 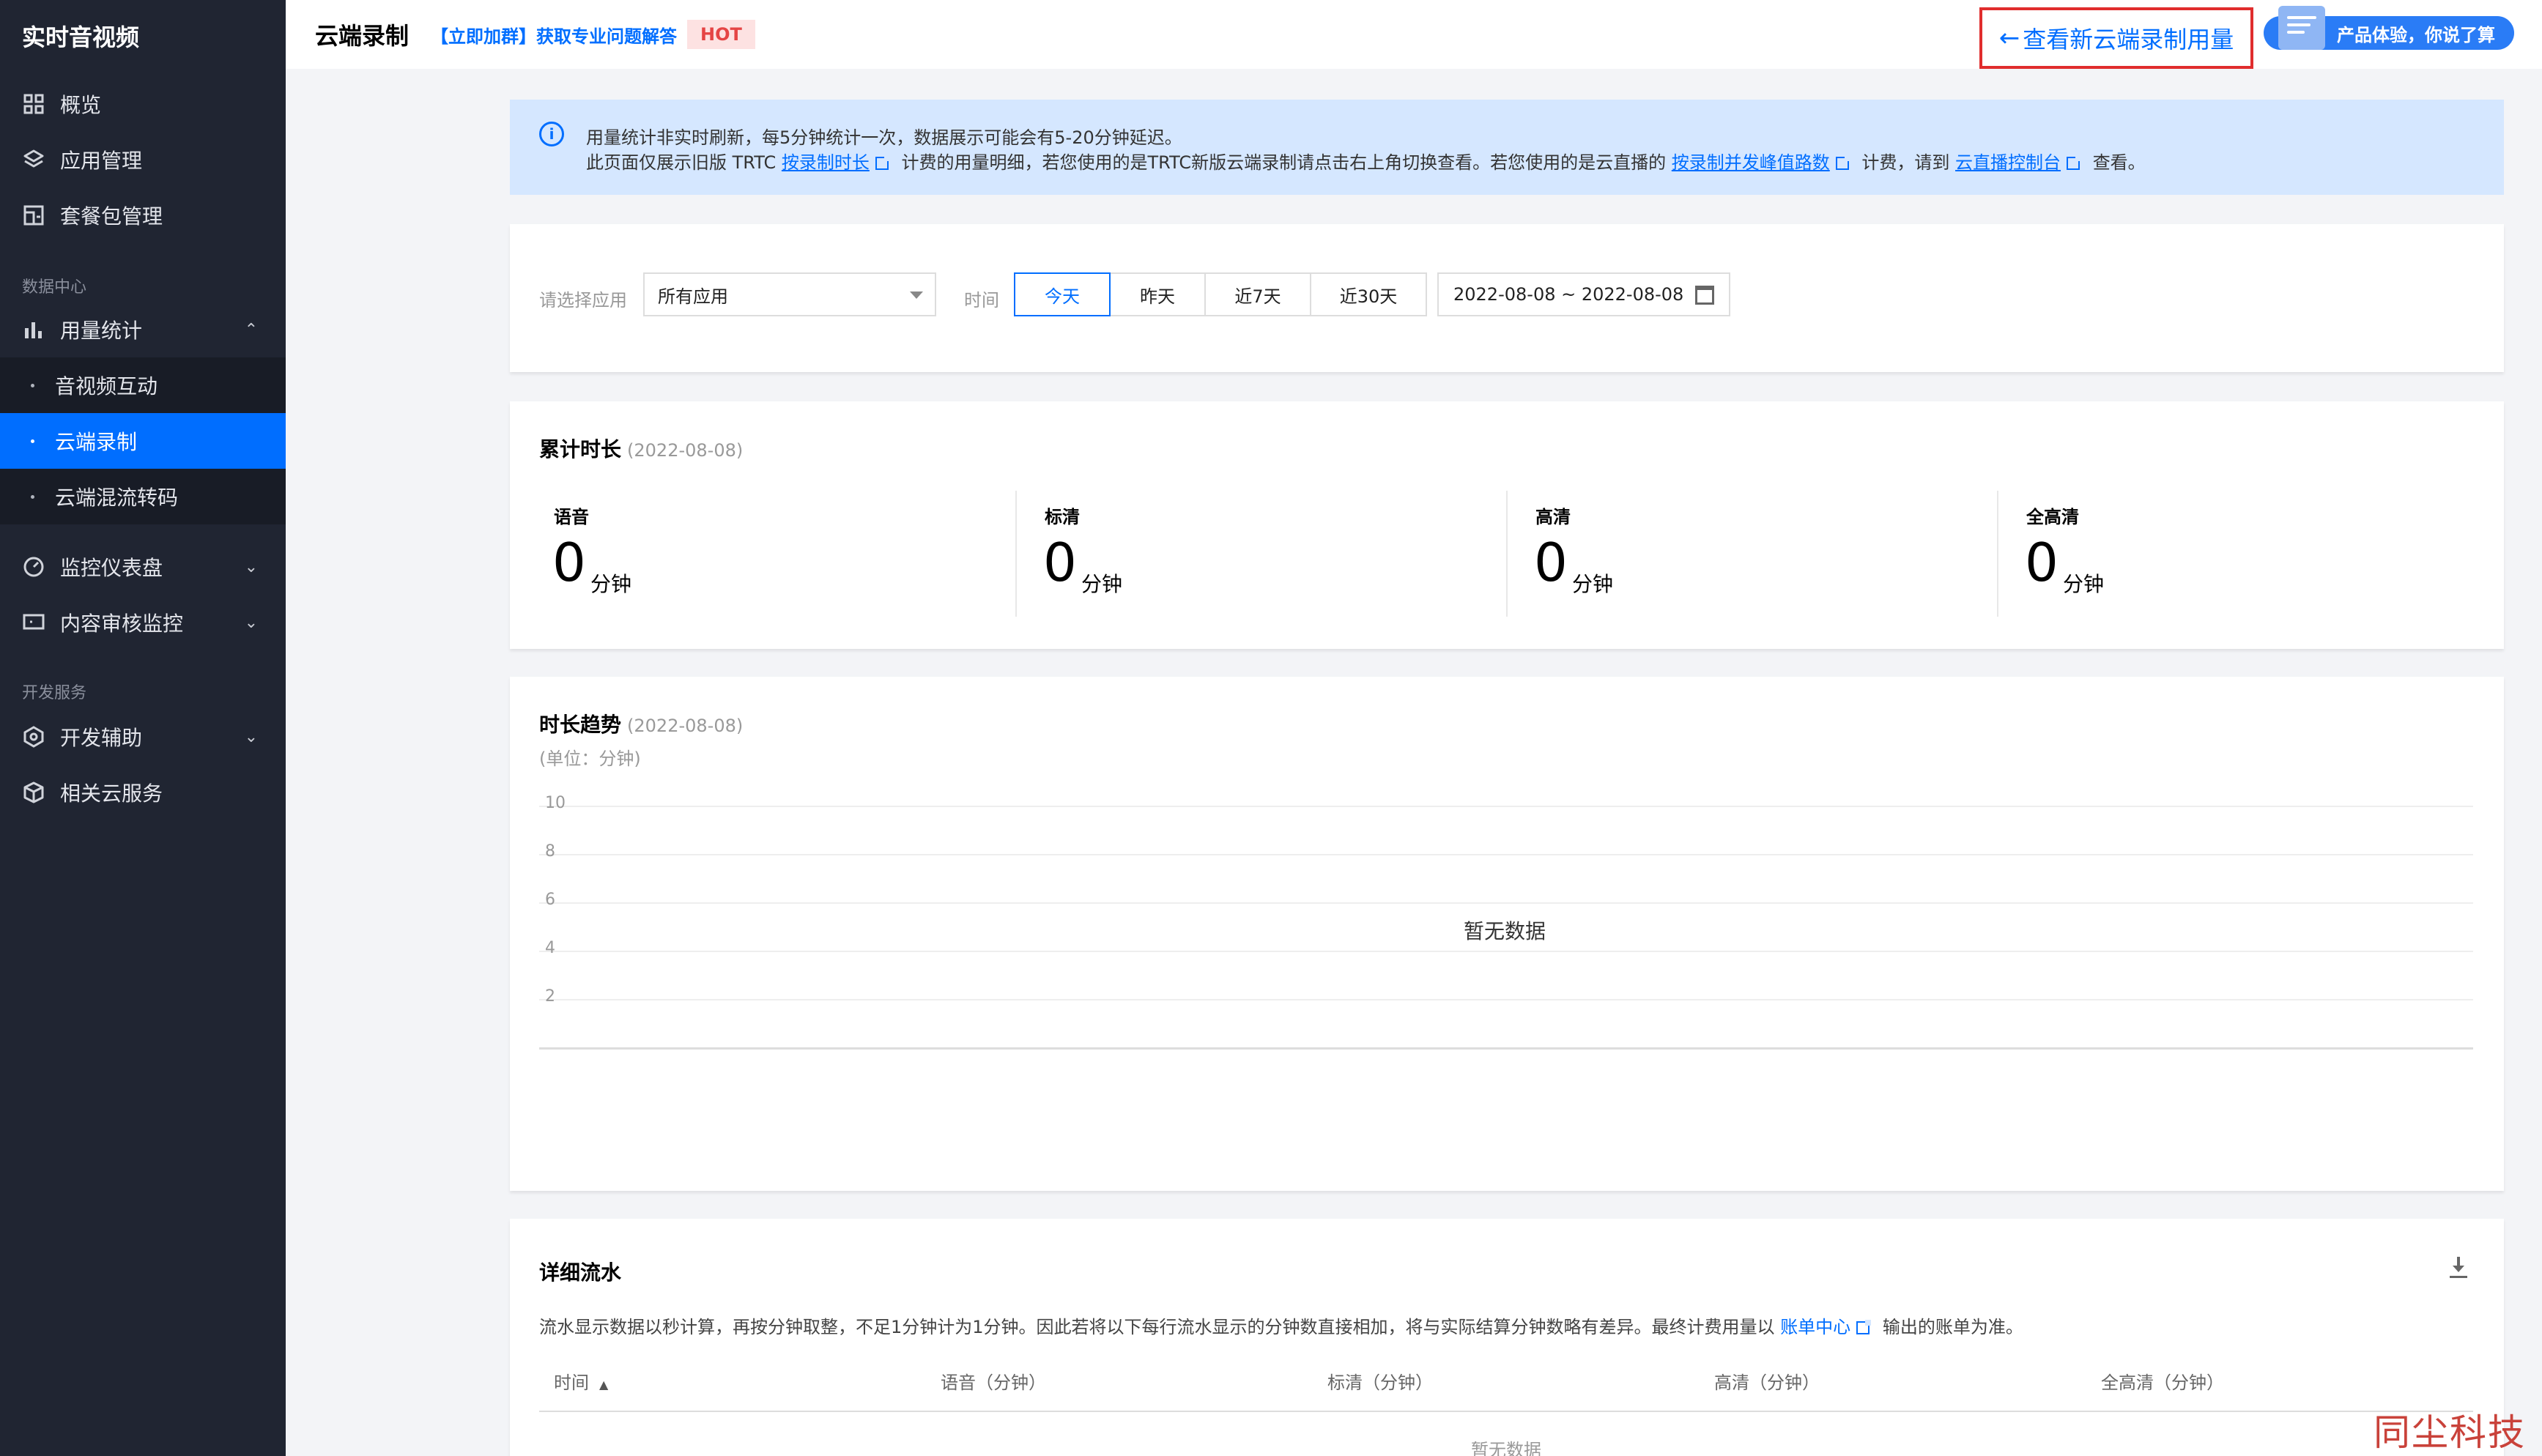 What do you see at coordinates (251, 566) in the screenshot?
I see `chevron-down-icon: ⌄` at bounding box center [251, 566].